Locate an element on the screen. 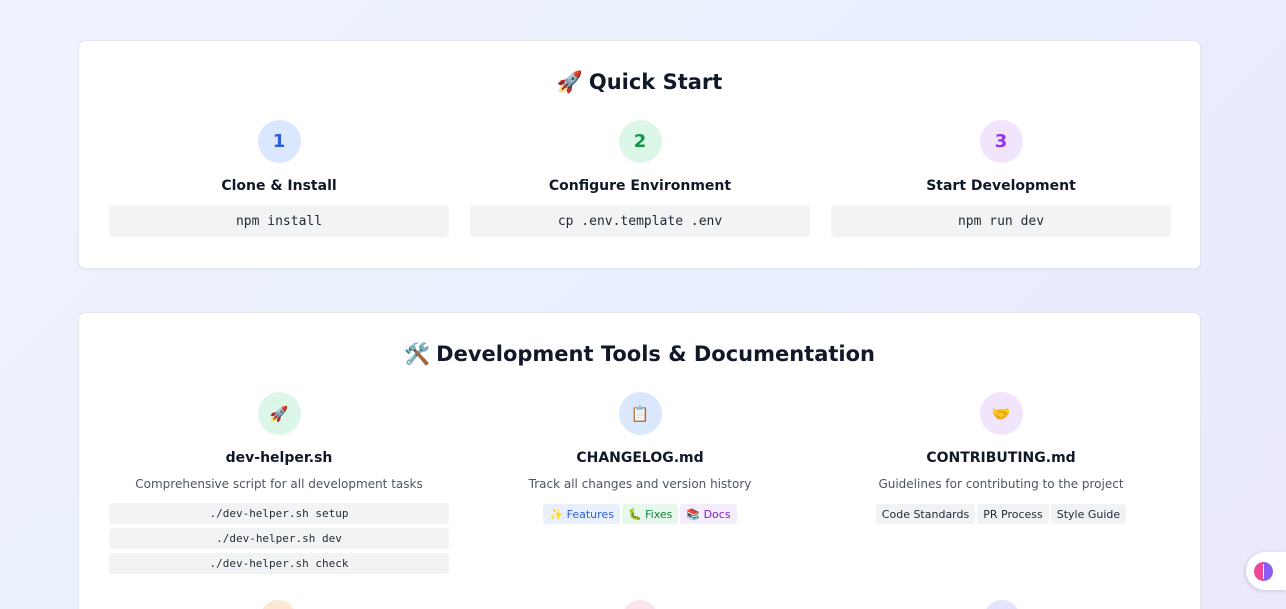 Image resolution: width=1286 pixels, height=609 pixels. tool-title: CHANGELOG.md is located at coordinates (640, 458).